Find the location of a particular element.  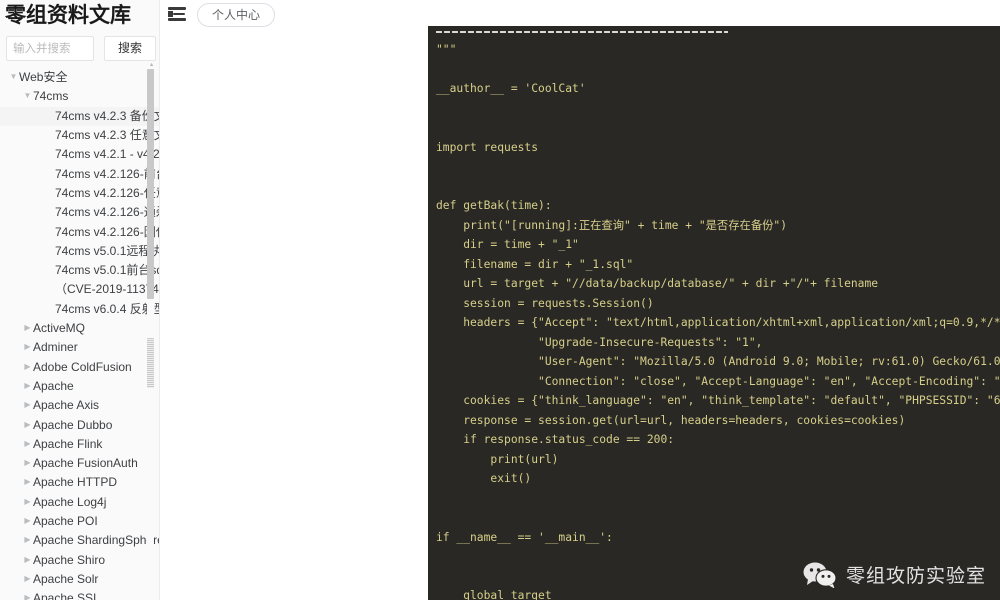

tree-item: ▶74cms v4.2.126-任意 is located at coordinates (80, 193).